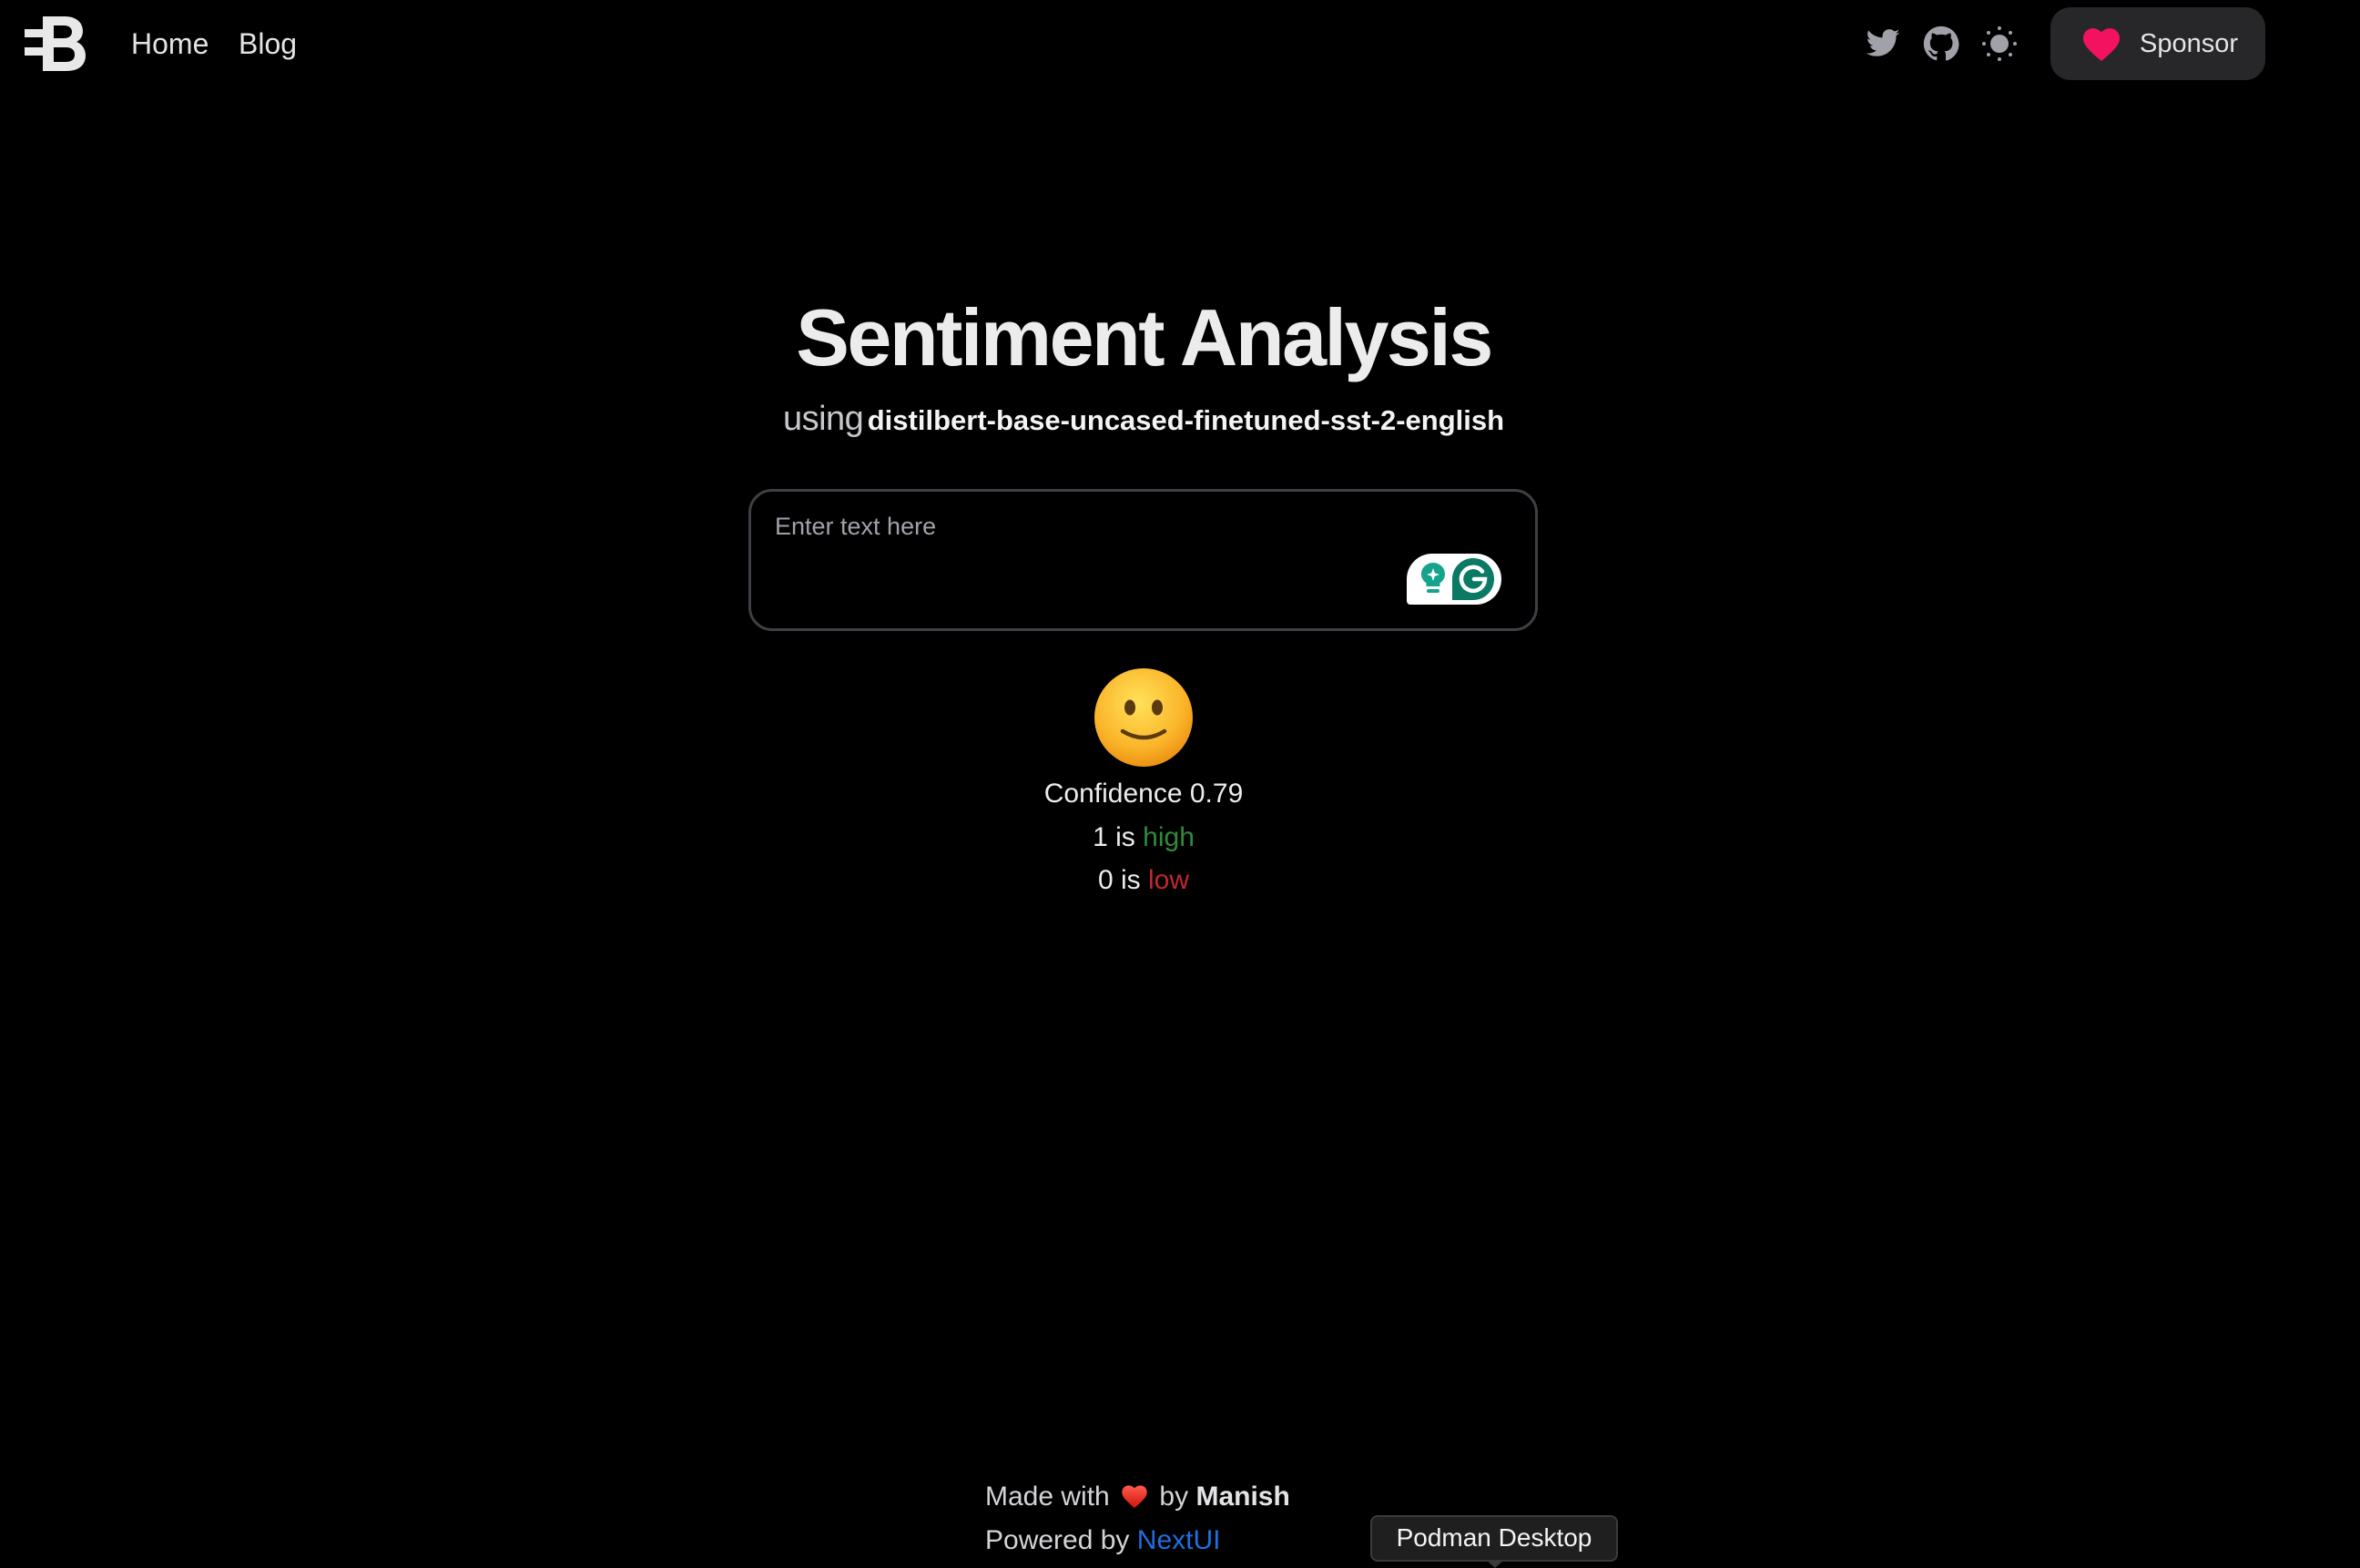 Image resolution: width=2360 pixels, height=1568 pixels. What do you see at coordinates (1057, 1540) in the screenshot?
I see `powered-by-text: Powered by` at bounding box center [1057, 1540].